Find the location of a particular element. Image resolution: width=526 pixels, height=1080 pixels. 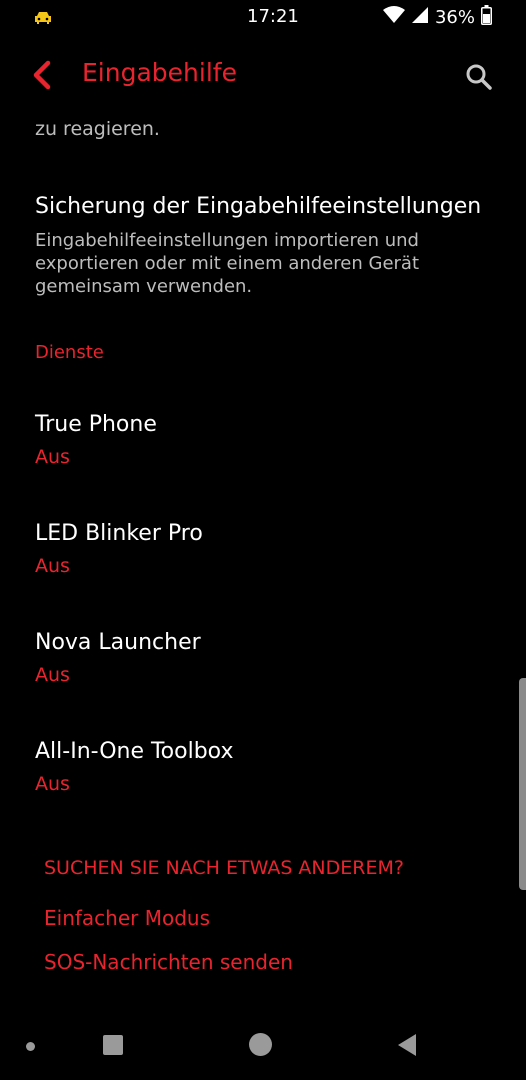

service-name: Nova Launcher is located at coordinates (118, 642).